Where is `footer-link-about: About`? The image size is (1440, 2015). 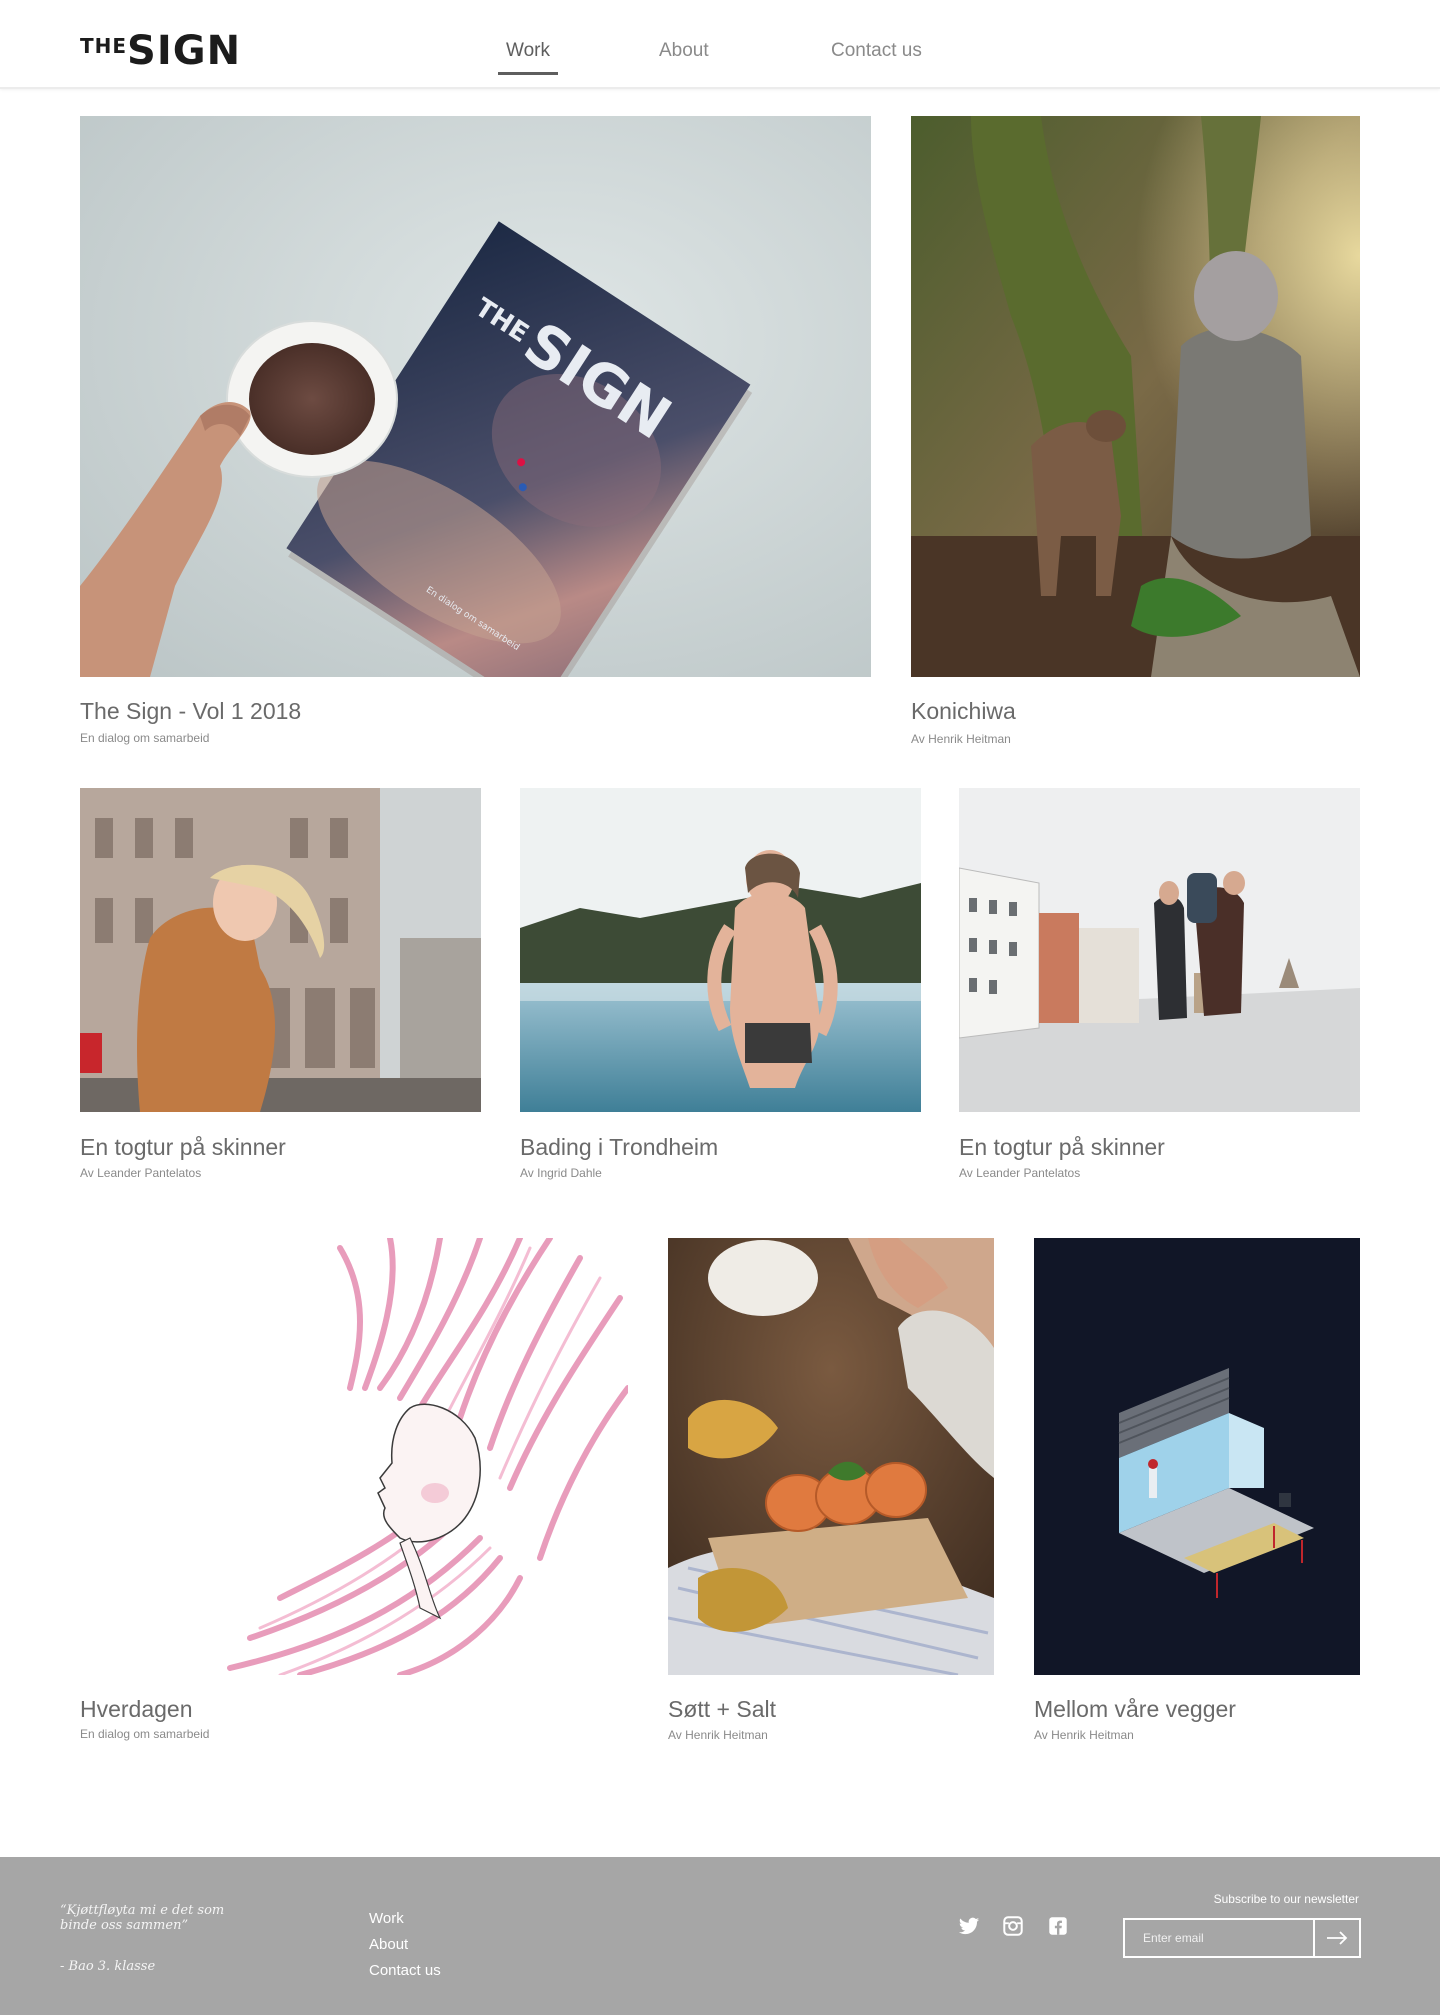
footer-link-about: About is located at coordinates (388, 1944).